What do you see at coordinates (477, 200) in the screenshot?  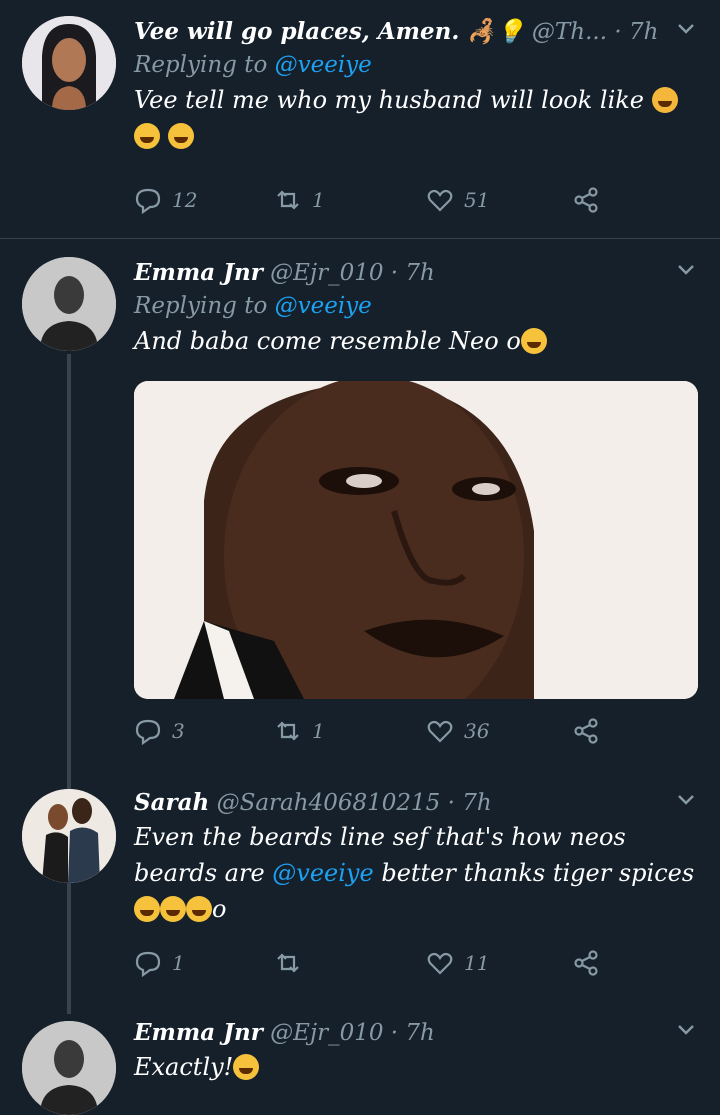 I see `like-count: 51` at bounding box center [477, 200].